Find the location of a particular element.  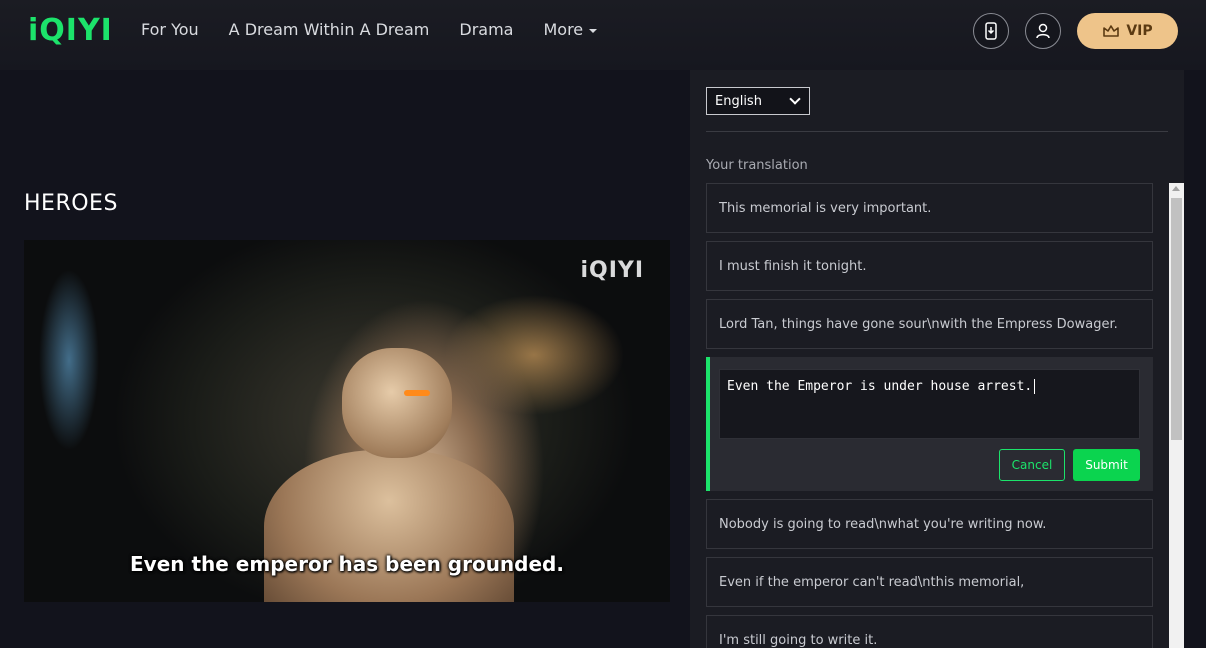

video-subtitle: Even the emperor has been grounded. is located at coordinates (347, 564).